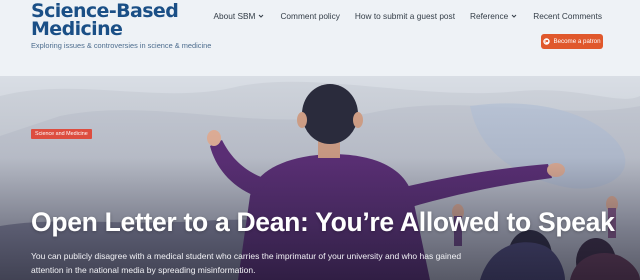 The width and height of the screenshot is (640, 280). I want to click on nav-item-recent-comments: Recent Comments, so click(567, 16).